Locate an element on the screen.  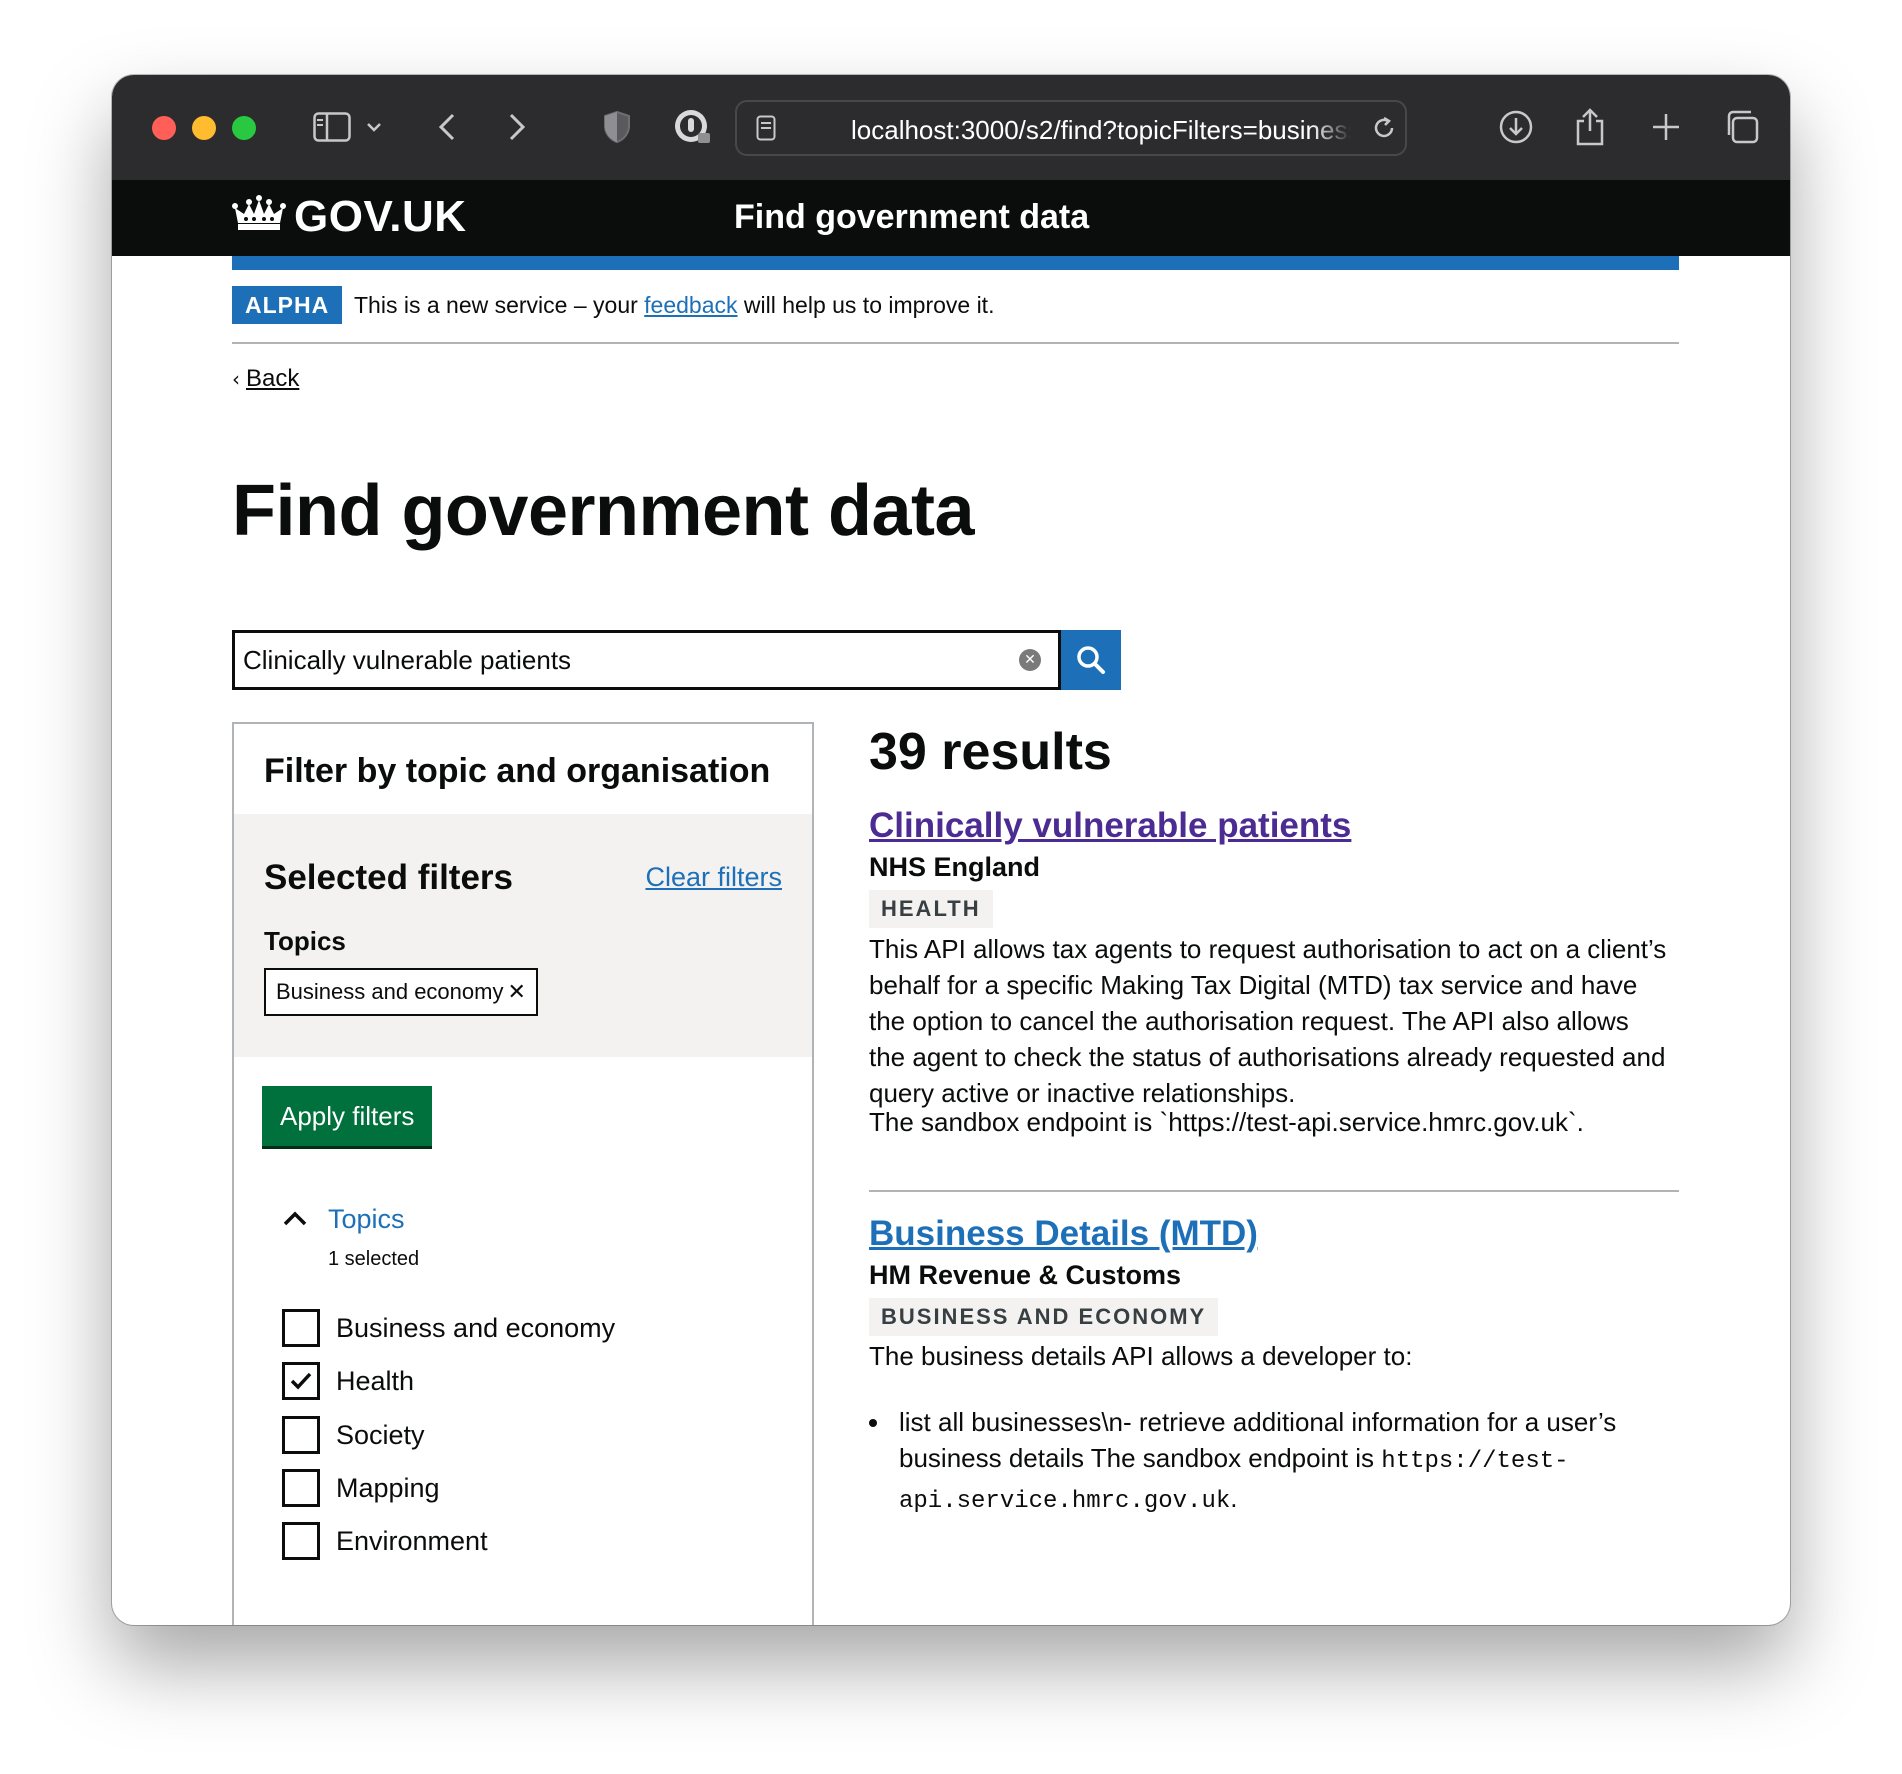
filter-chip-label: Business and economy is located at coordinates (390, 991).